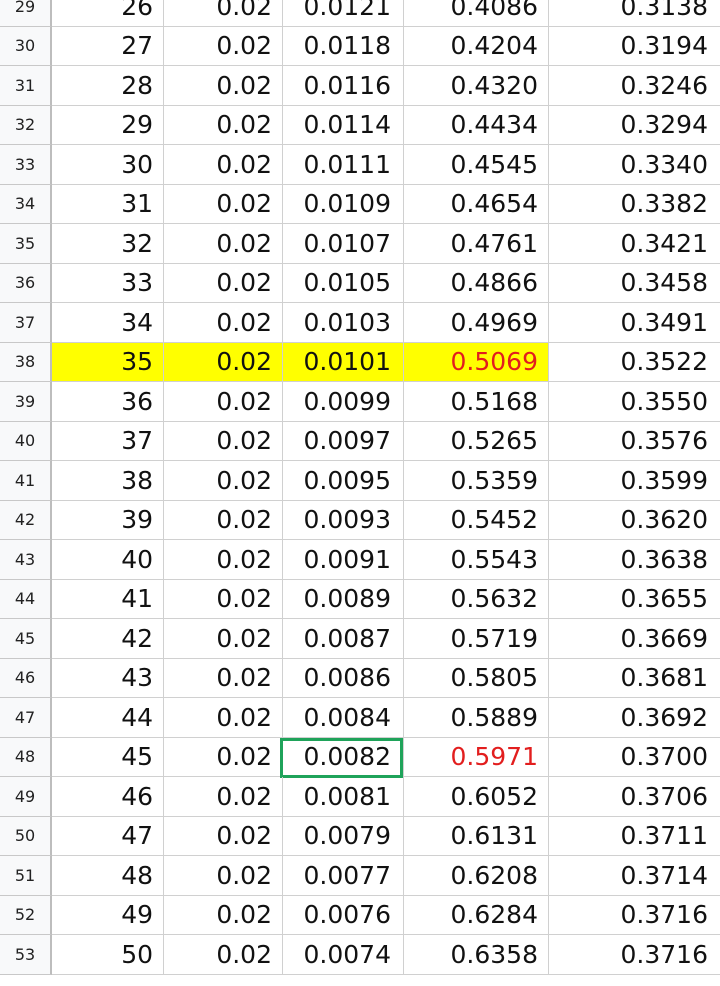 The image size is (720, 986). What do you see at coordinates (634, 560) in the screenshot?
I see `cell-e: 0.3638` at bounding box center [634, 560].